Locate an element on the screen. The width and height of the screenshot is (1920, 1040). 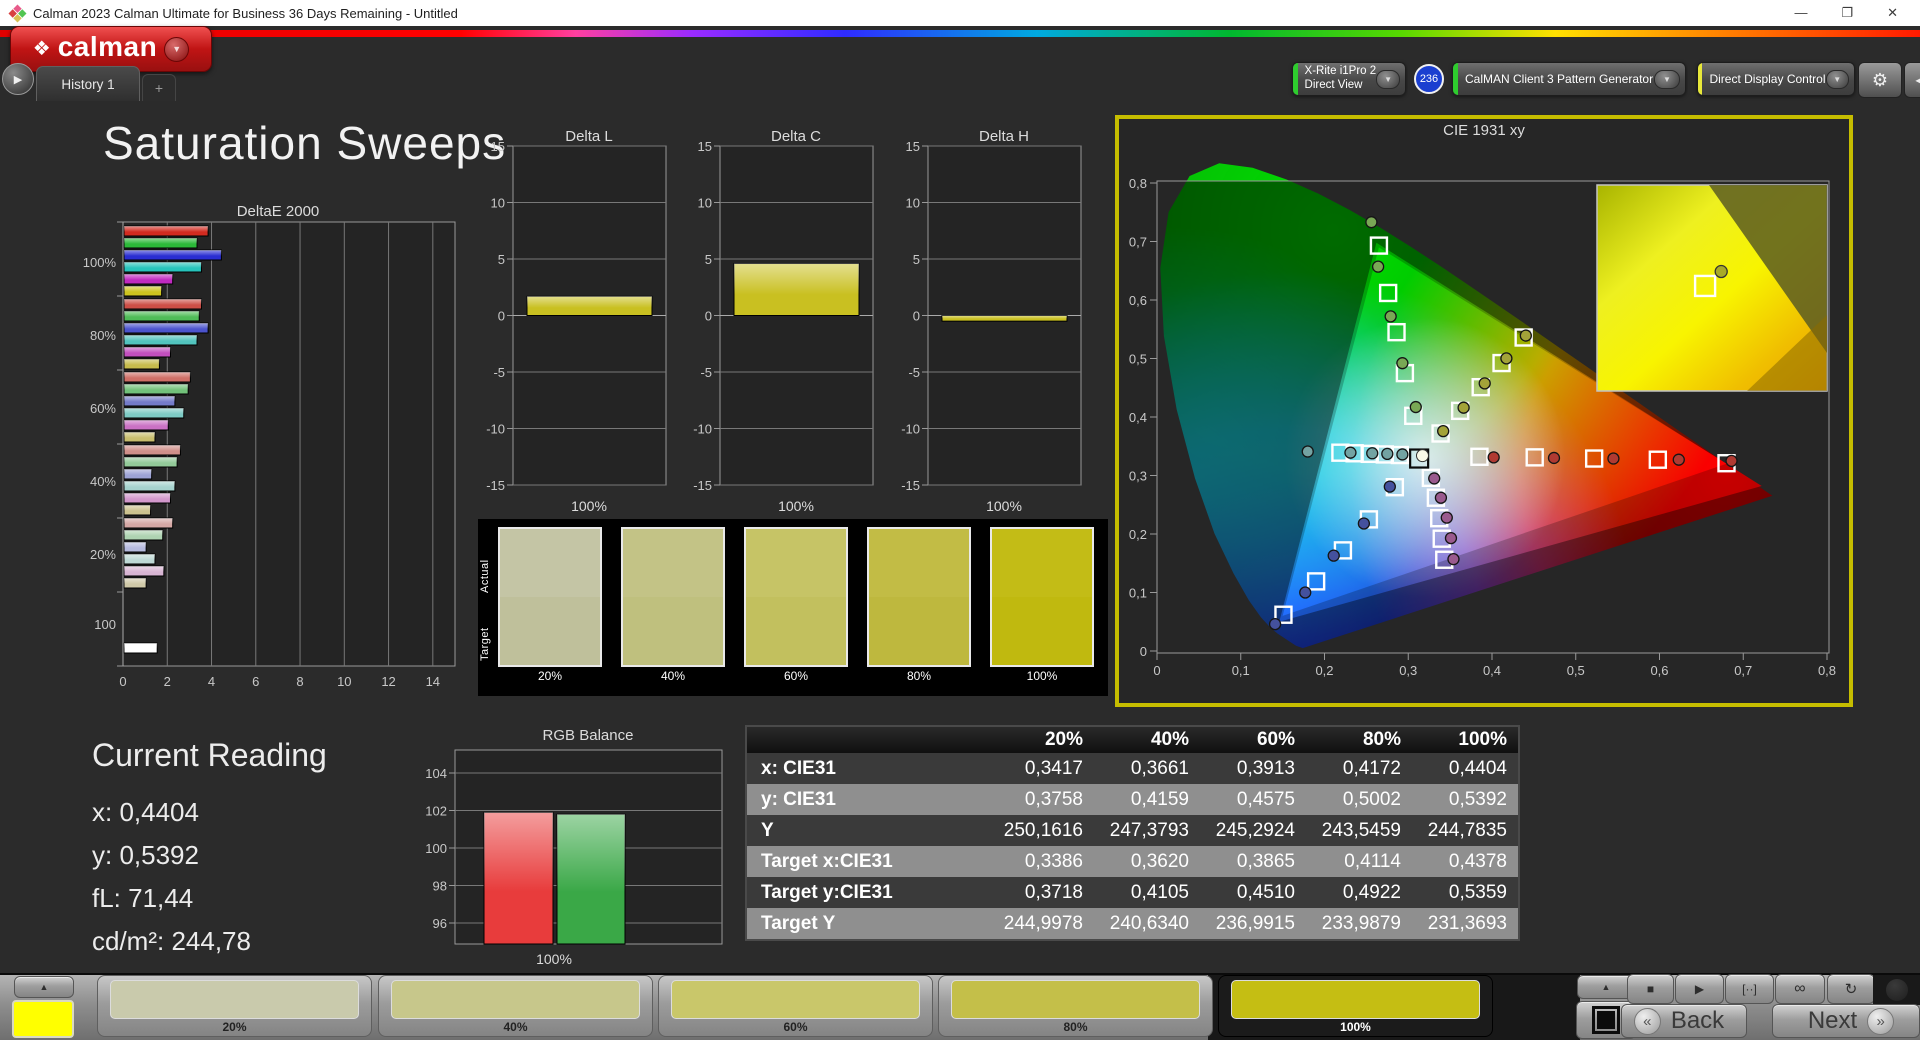
tab-history-1: History 1 is located at coordinates (88, 83).